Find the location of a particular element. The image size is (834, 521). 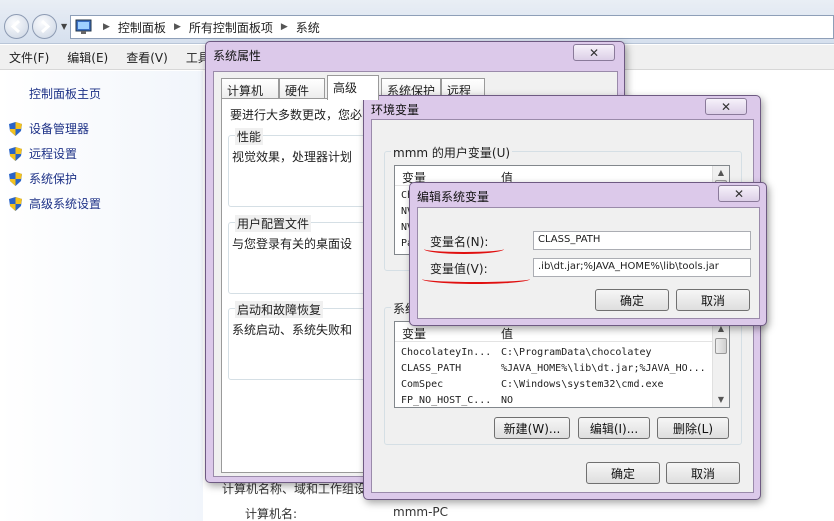

column-header-value: 值 is located at coordinates (507, 333).